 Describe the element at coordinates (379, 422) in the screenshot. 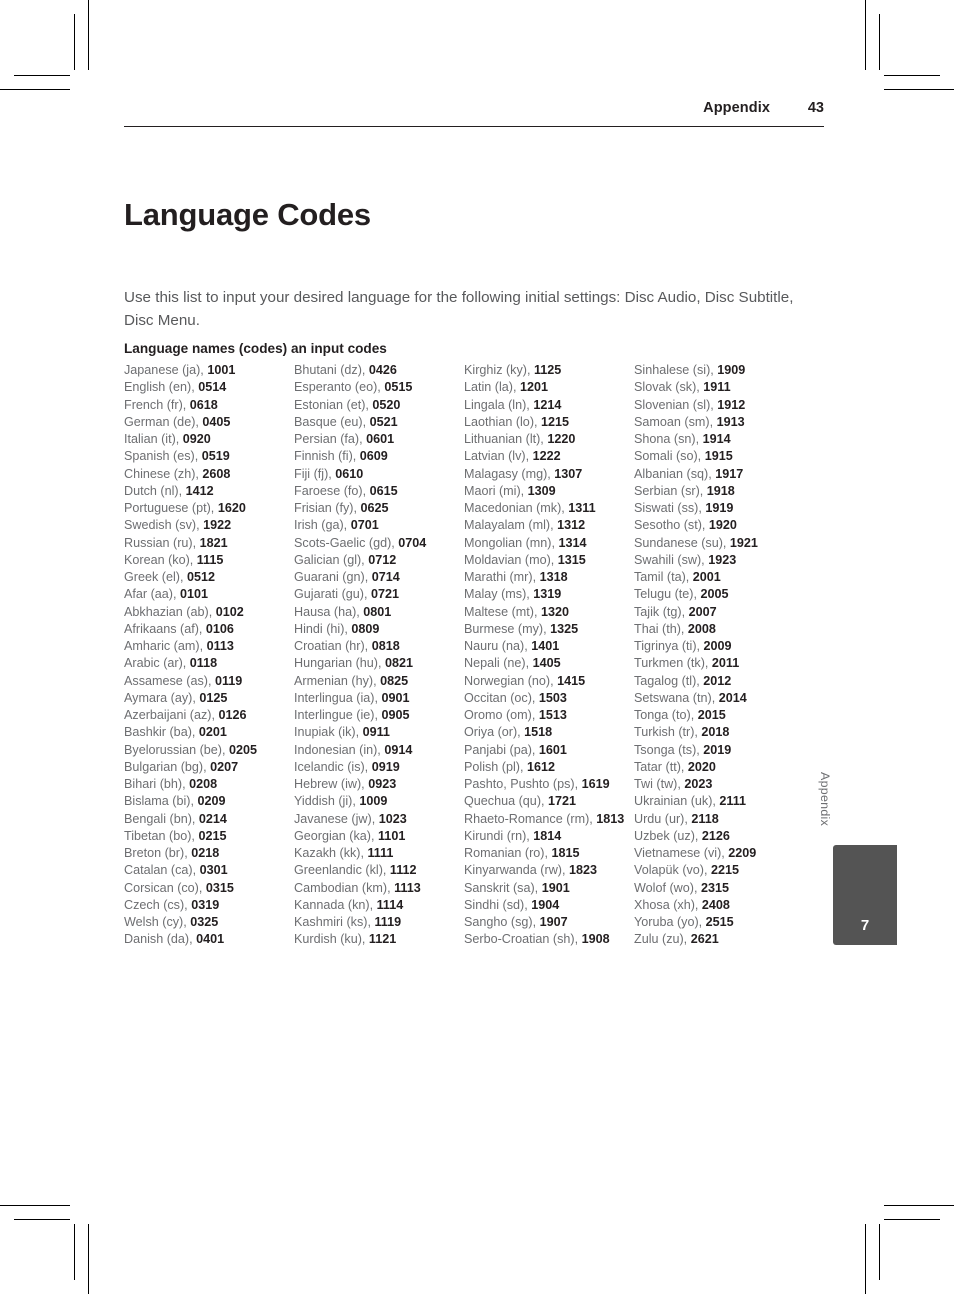

I see `language-code-entry: Basque (eu), 0521` at that location.